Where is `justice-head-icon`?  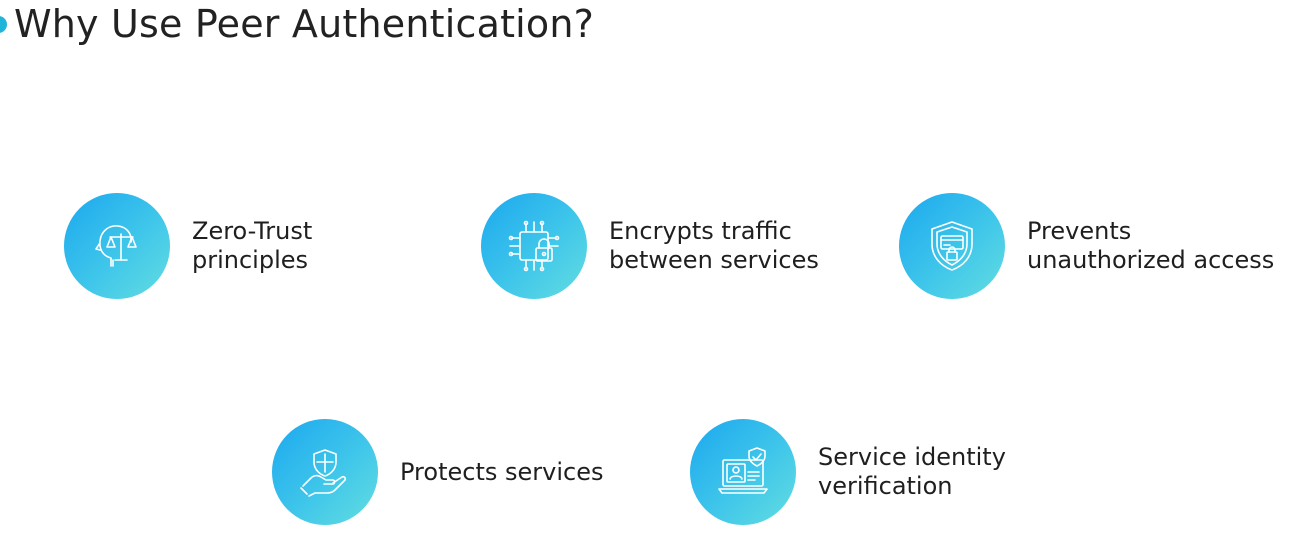 justice-head-icon is located at coordinates (116, 246).